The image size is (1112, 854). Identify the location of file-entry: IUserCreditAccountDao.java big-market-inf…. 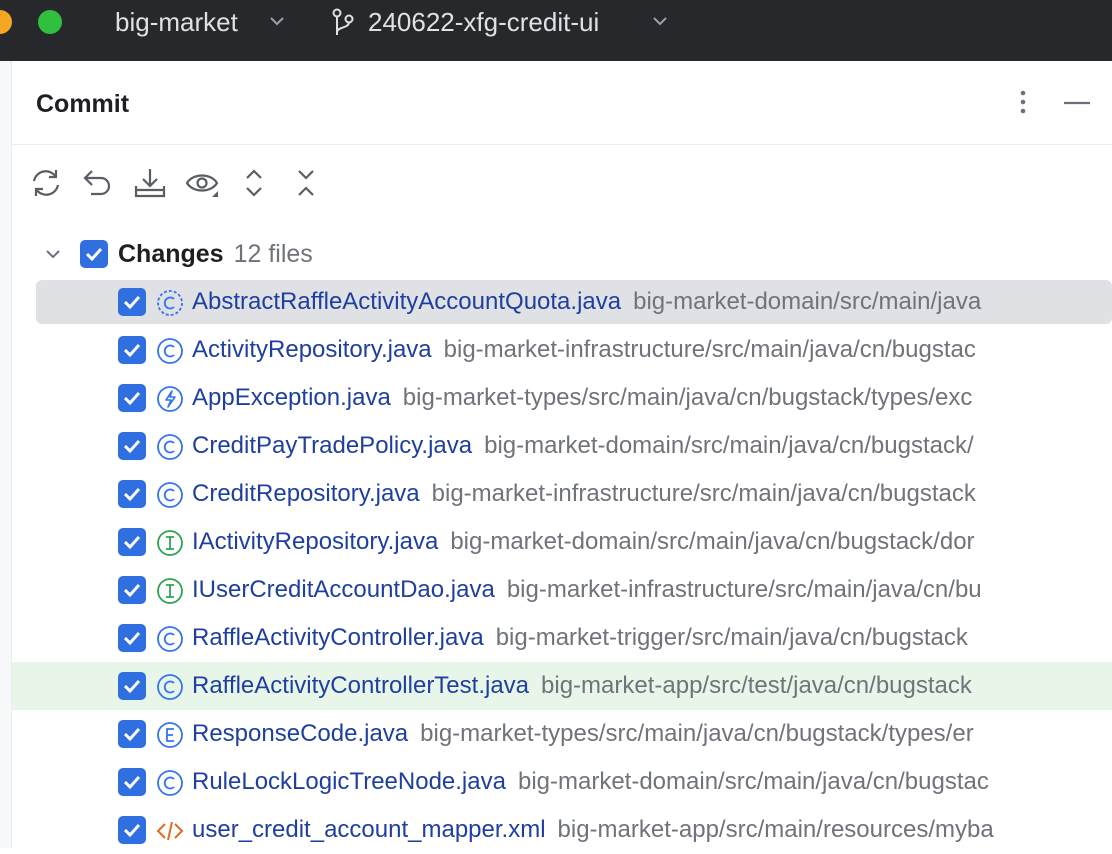
(587, 590).